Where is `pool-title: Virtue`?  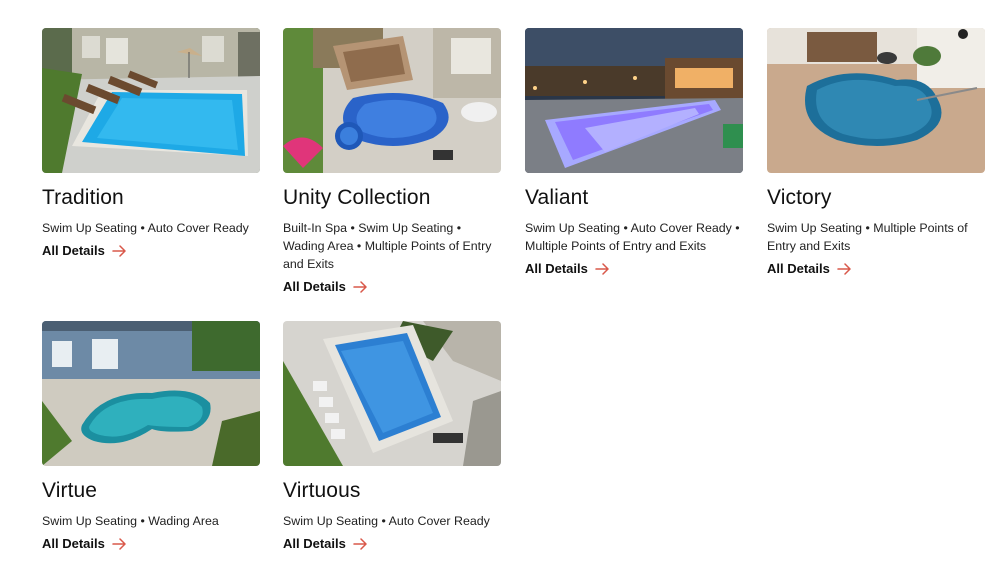 pool-title: Virtue is located at coordinates (70, 490).